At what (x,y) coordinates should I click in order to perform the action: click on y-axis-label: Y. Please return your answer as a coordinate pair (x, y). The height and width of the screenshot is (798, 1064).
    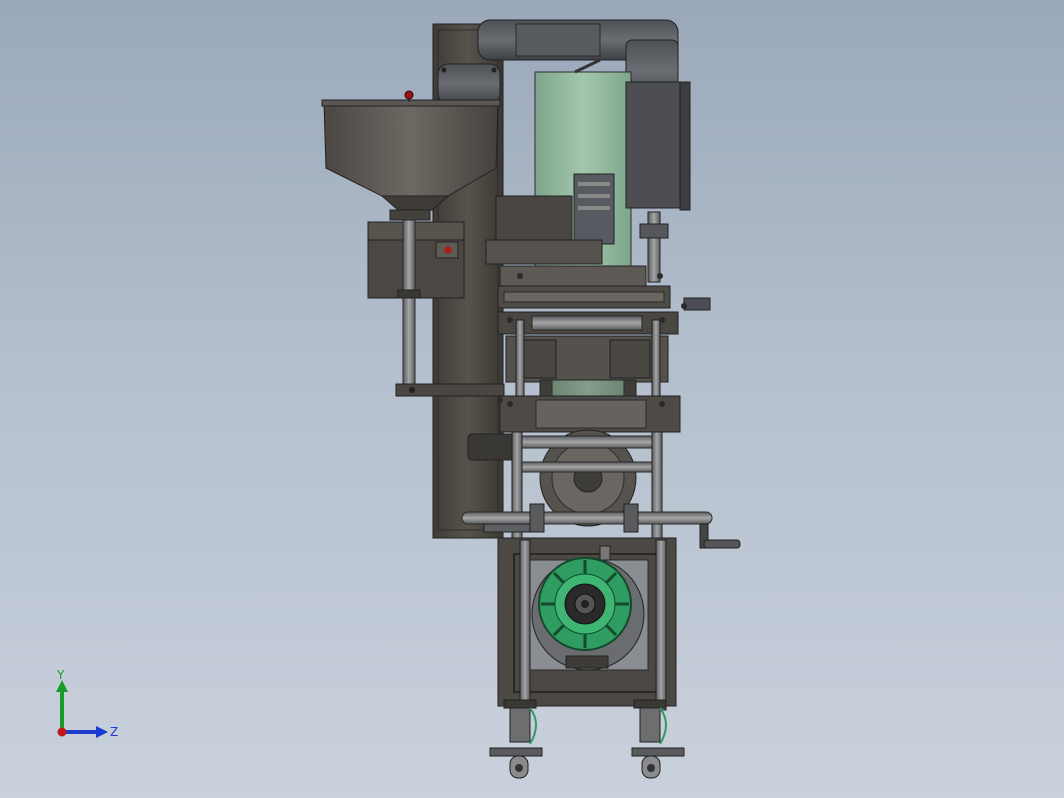
    Looking at the image, I should click on (60, 676).